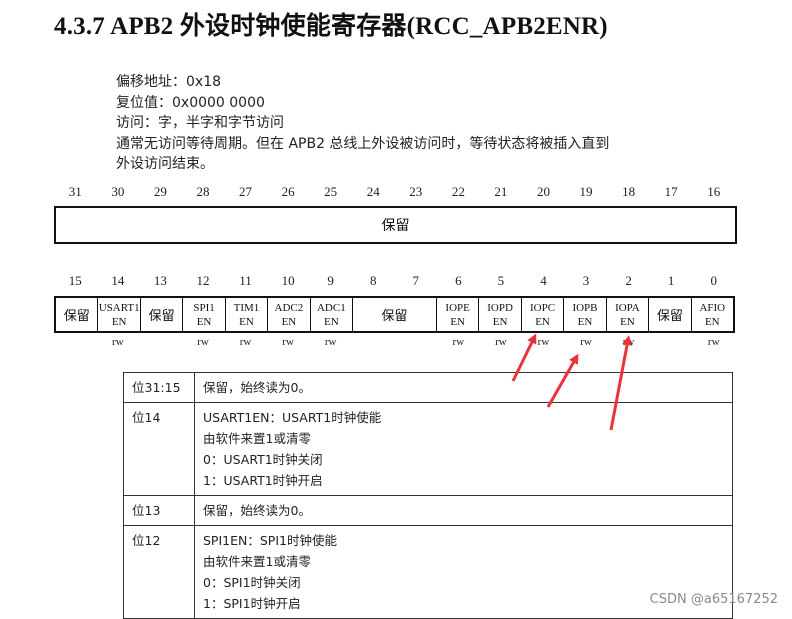  Describe the element at coordinates (524, 357) in the screenshot. I see `arrow-iopc` at that location.